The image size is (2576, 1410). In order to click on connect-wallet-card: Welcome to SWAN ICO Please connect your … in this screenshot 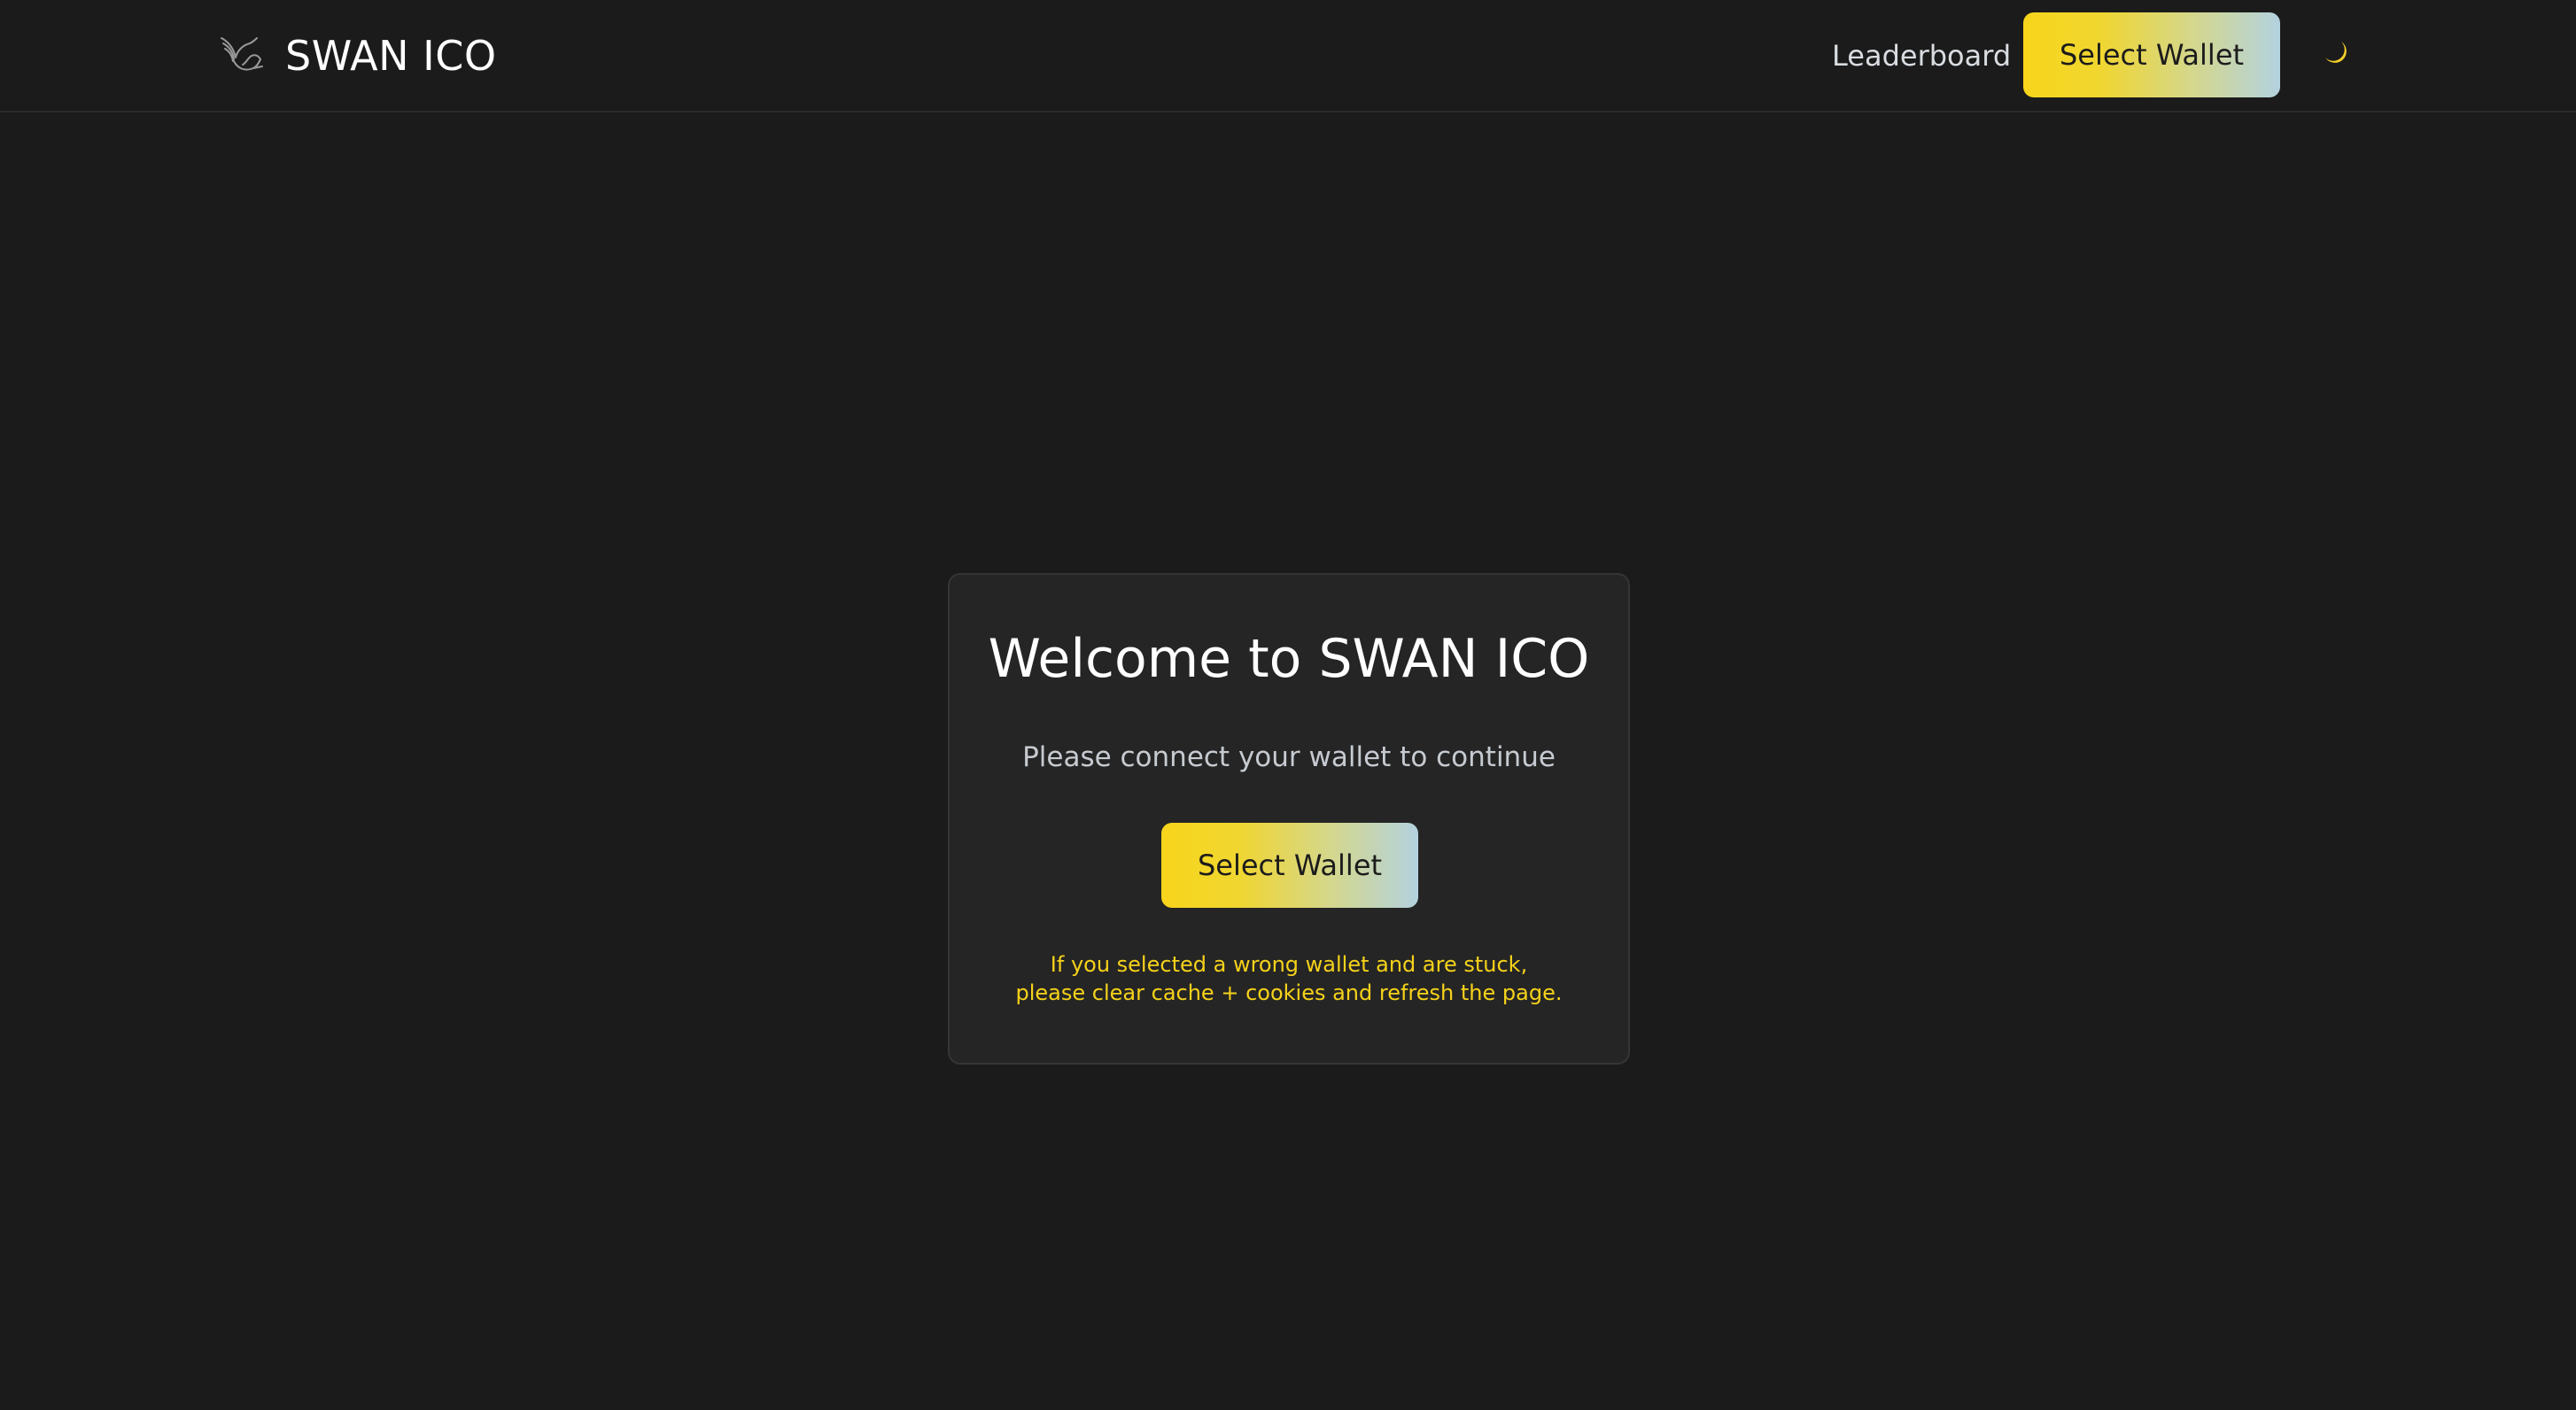, I will do `click(1289, 819)`.